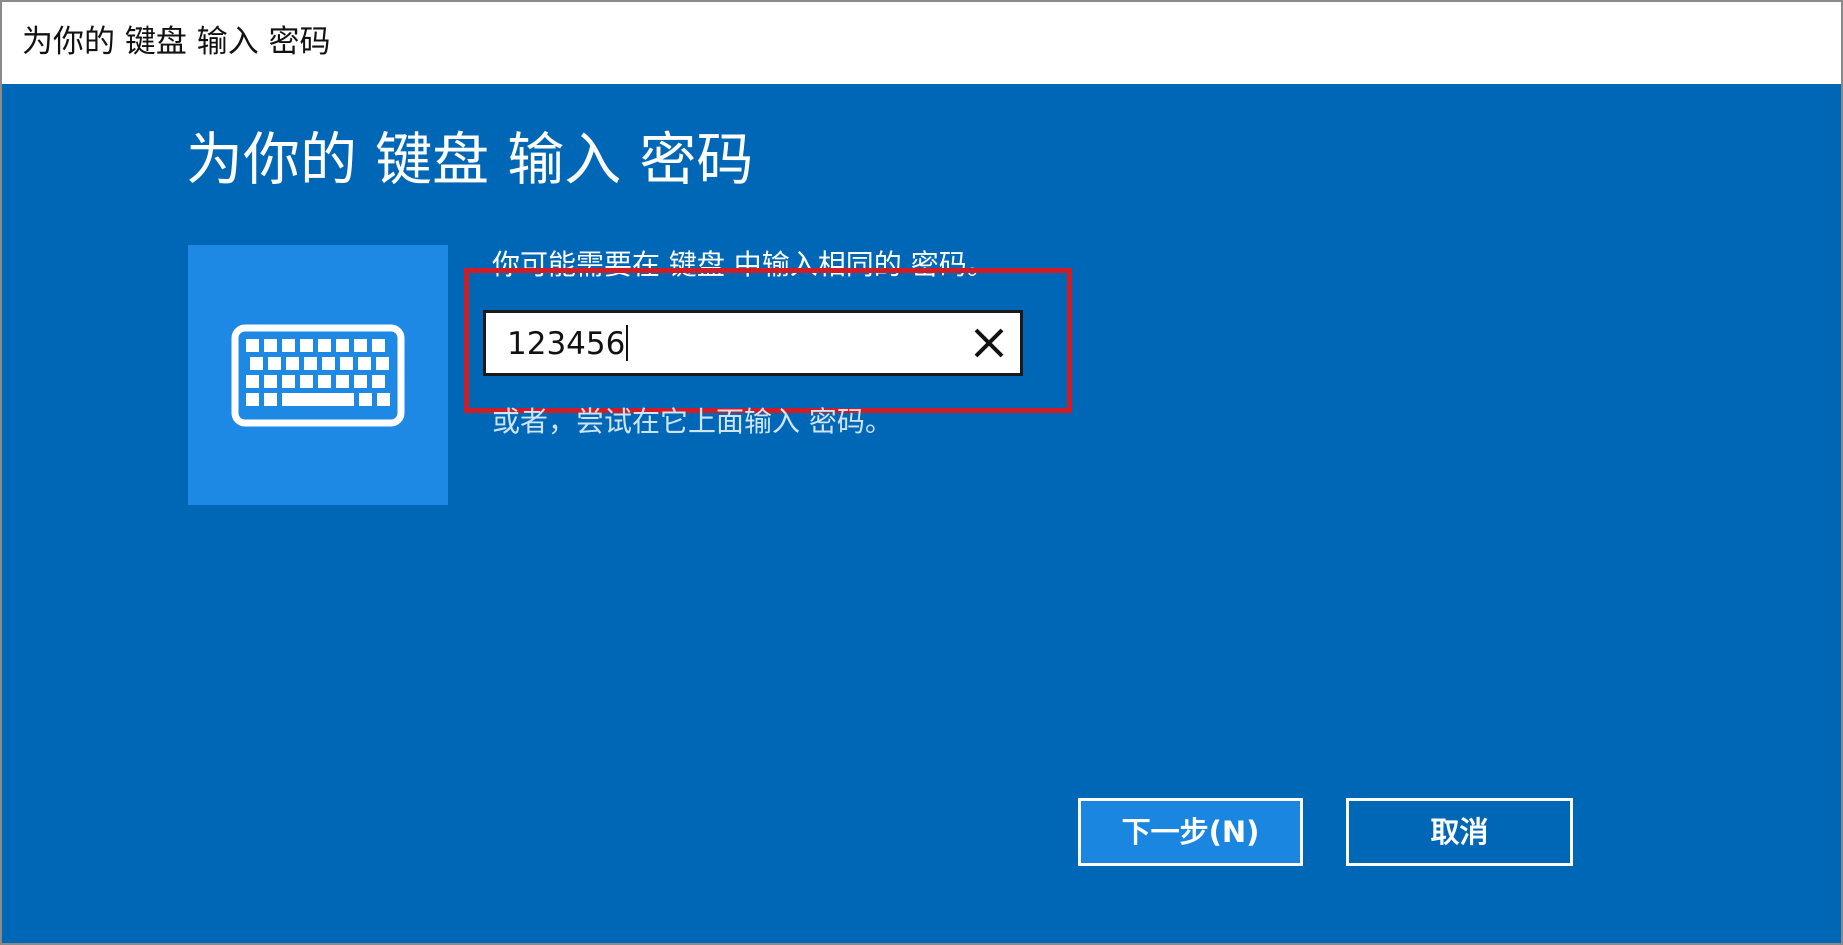  Describe the element at coordinates (1190, 832) in the screenshot. I see `next-button: 下一步(N)` at that location.